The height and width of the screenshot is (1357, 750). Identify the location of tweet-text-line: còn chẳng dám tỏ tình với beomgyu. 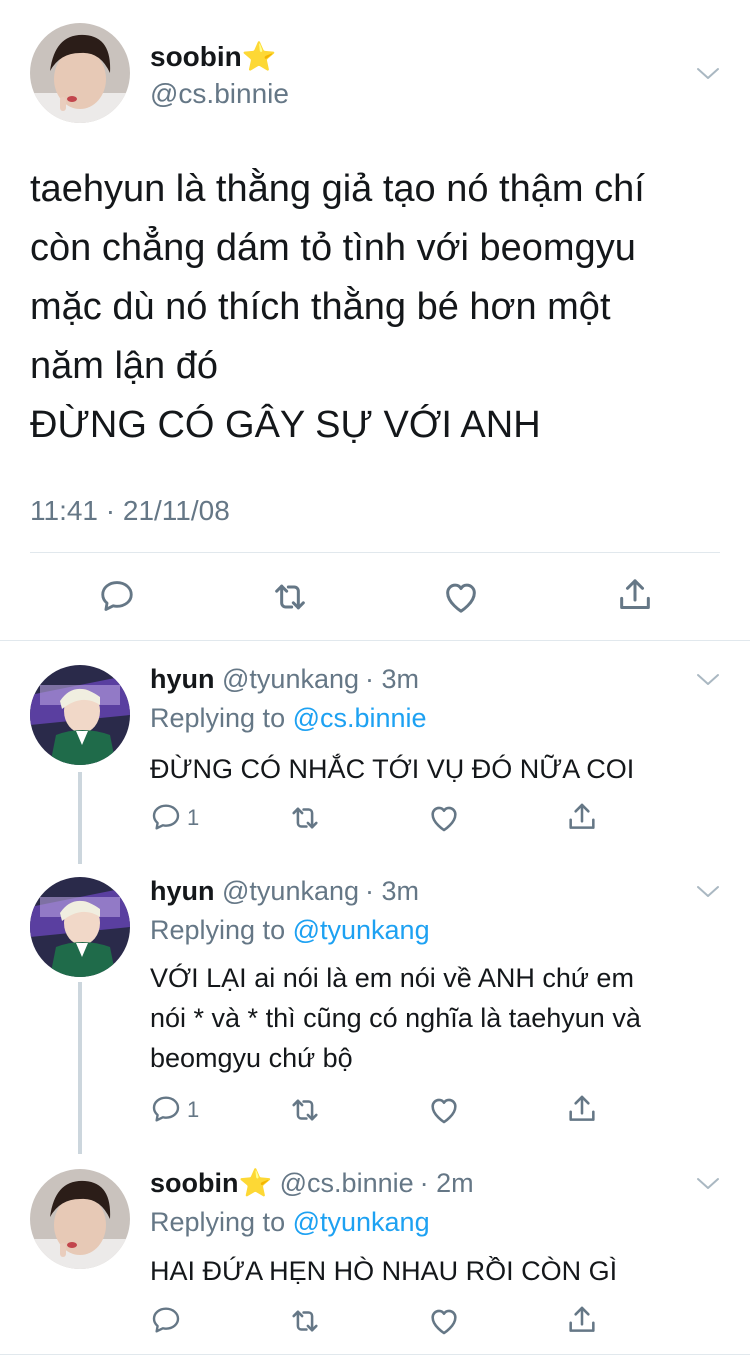
(333, 248).